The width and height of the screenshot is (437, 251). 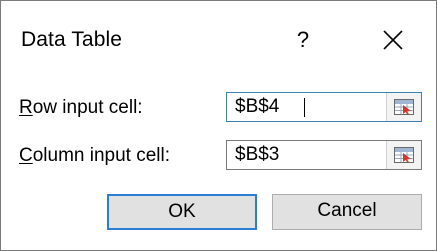 What do you see at coordinates (304, 107) in the screenshot?
I see `text-caret` at bounding box center [304, 107].